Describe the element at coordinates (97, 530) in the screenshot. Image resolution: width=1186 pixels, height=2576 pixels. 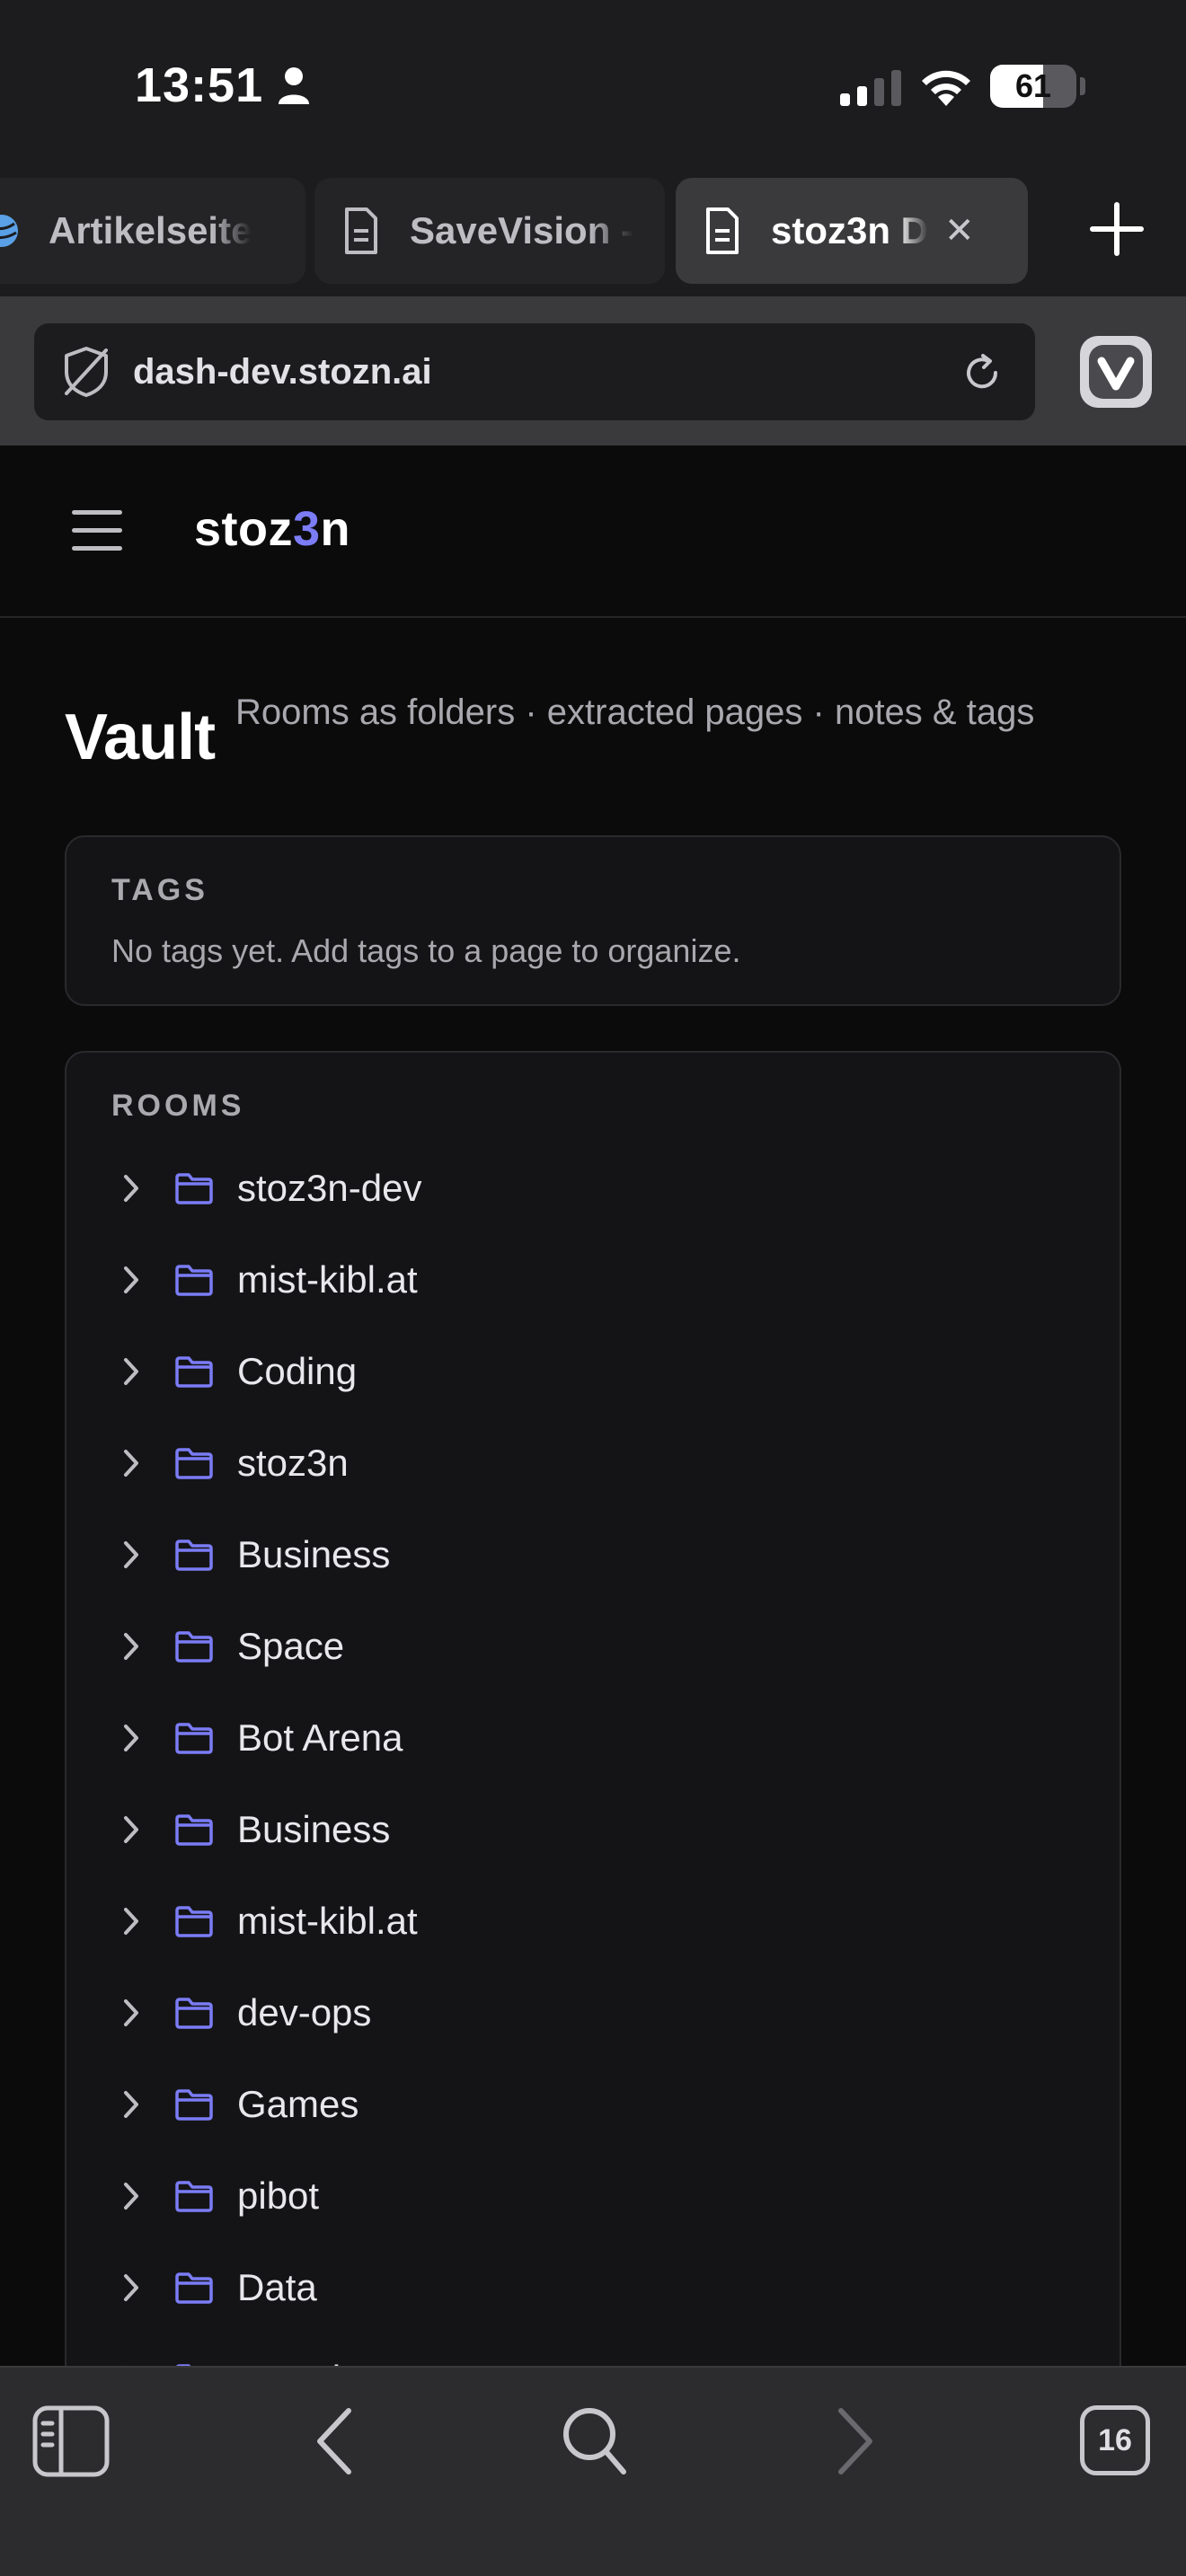
I see `menu-icon` at that location.